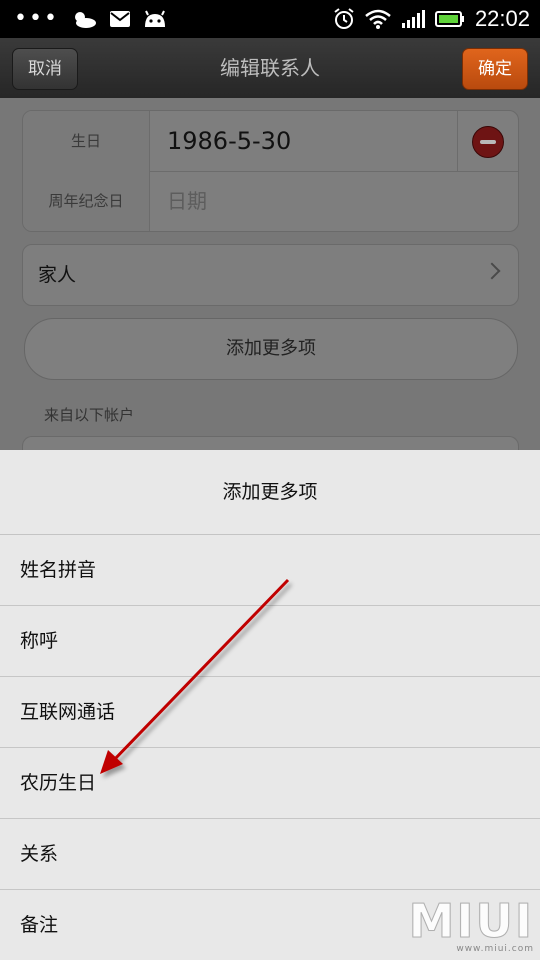 The width and height of the screenshot is (540, 960). Describe the element at coordinates (270, 712) in the screenshot. I see `sheet-item-internet-call: 互联网通话` at that location.